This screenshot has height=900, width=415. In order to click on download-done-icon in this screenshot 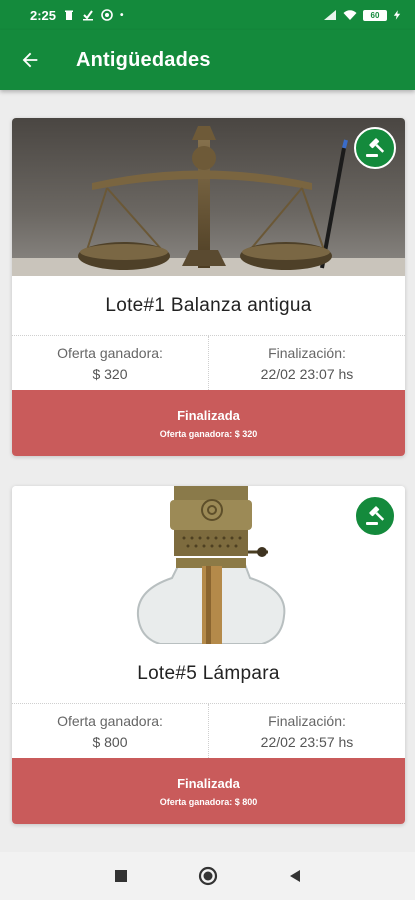, I will do `click(88, 15)`.